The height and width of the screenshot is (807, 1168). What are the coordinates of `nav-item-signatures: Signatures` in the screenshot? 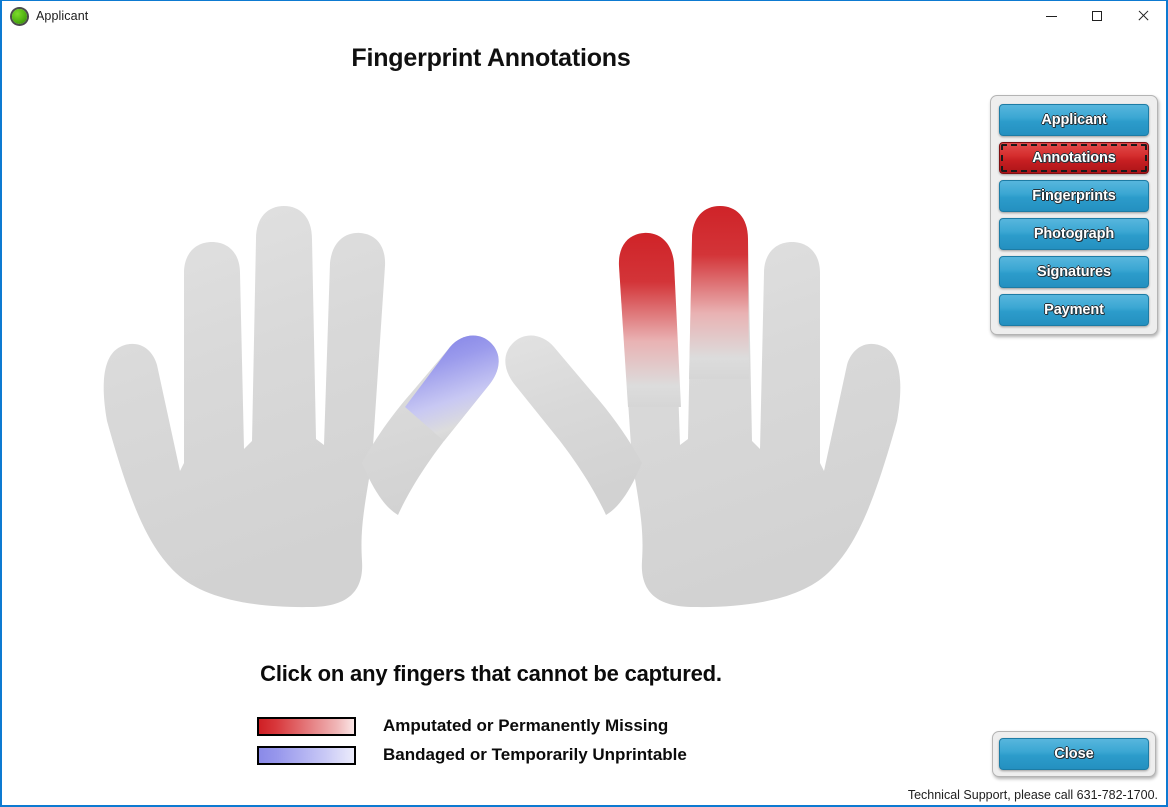 It's located at (1074, 272).